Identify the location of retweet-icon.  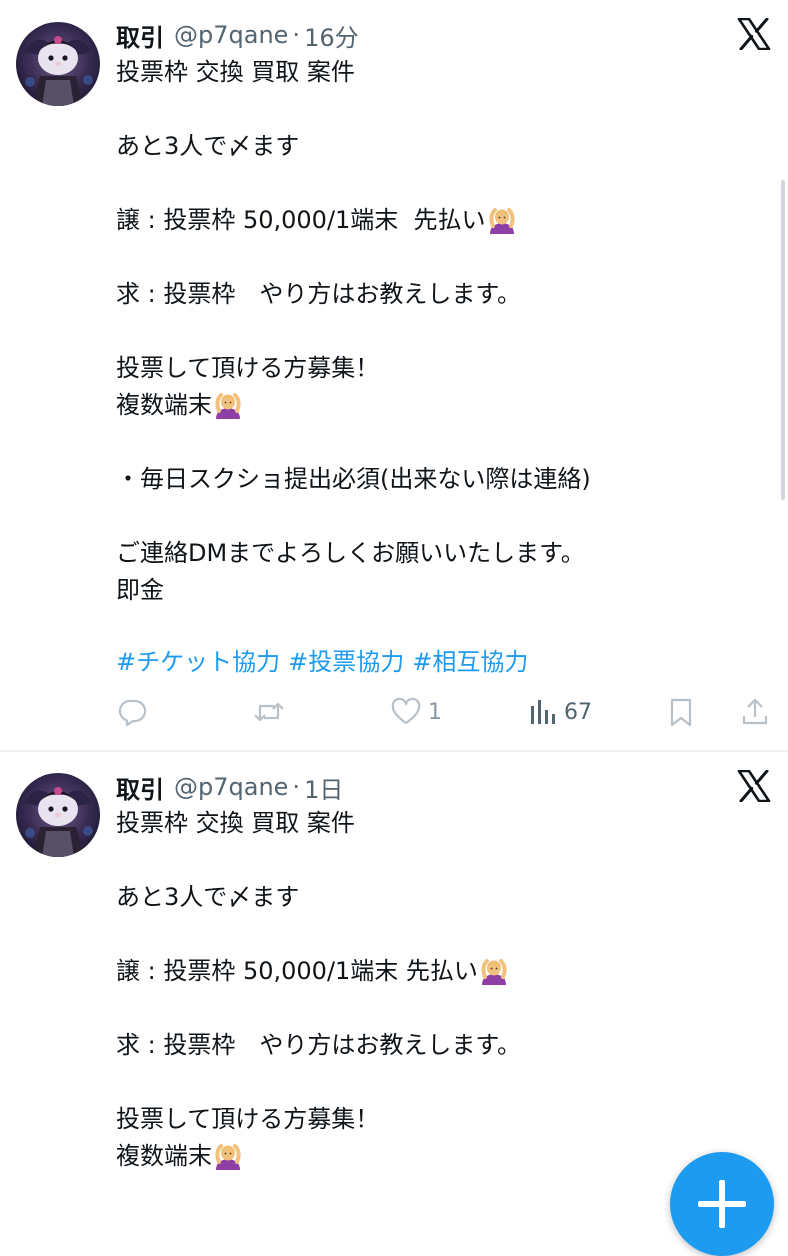
(269, 712).